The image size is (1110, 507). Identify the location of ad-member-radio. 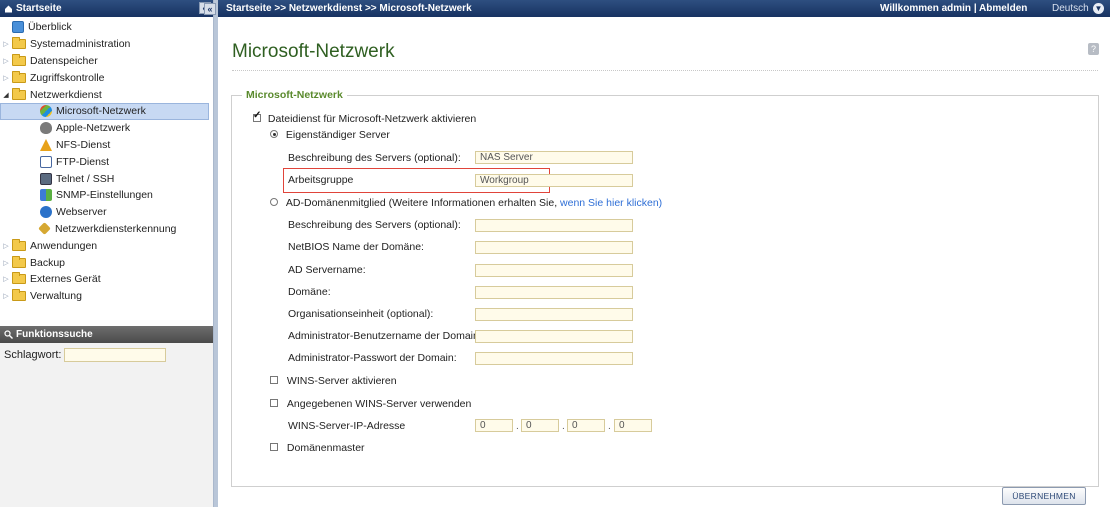
(274, 202).